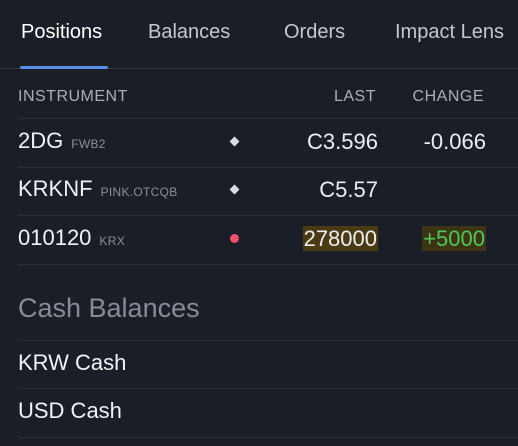 Image resolution: width=518 pixels, height=446 pixels. I want to click on instrument-symbol: 010120, so click(55, 237).